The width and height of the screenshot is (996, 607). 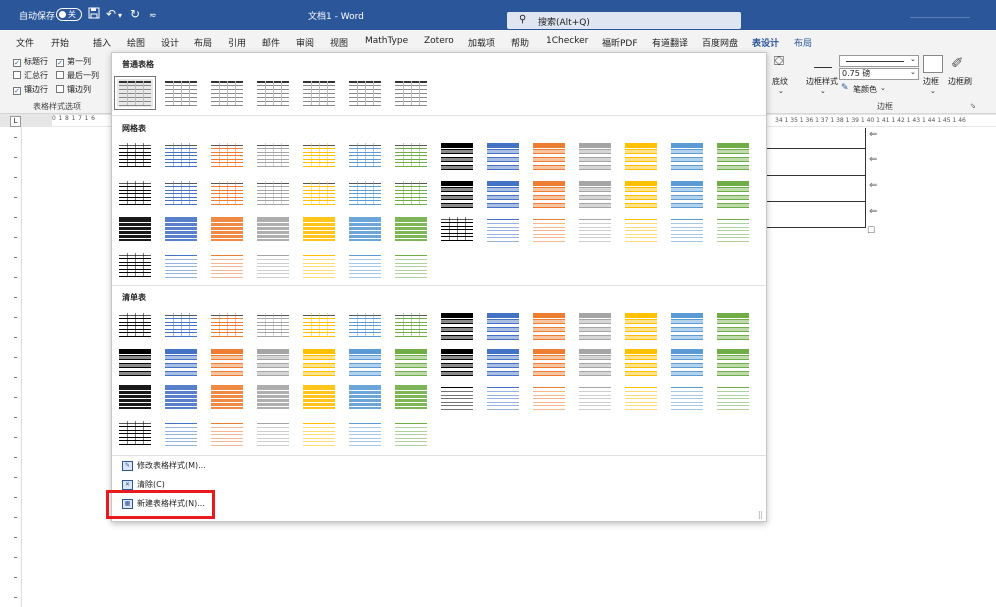 What do you see at coordinates (120, 16) in the screenshot?
I see `undo-dropdown-icon: ▾` at bounding box center [120, 16].